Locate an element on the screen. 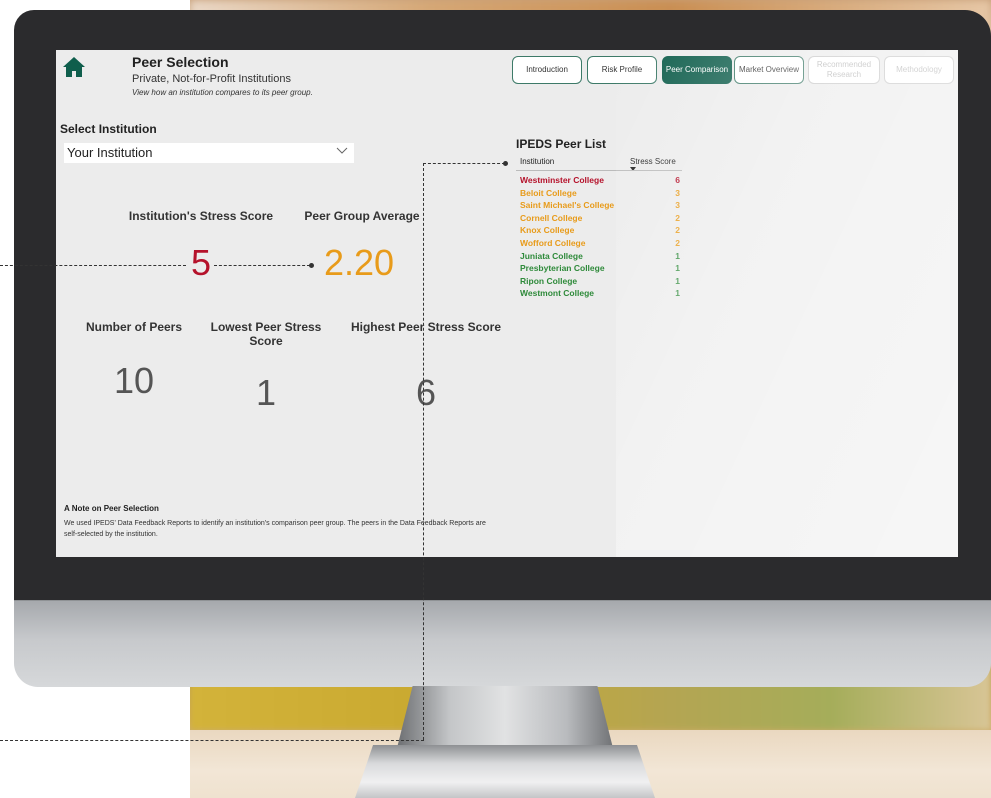  peer-name: Westmont College is located at coordinates (557, 293).